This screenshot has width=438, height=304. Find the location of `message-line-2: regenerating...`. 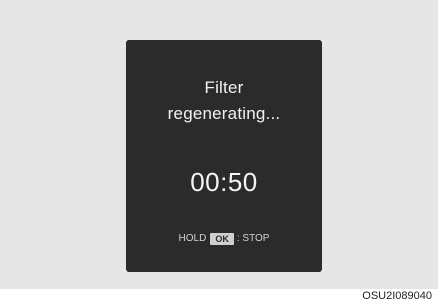

message-line-2: regenerating... is located at coordinates (224, 113).